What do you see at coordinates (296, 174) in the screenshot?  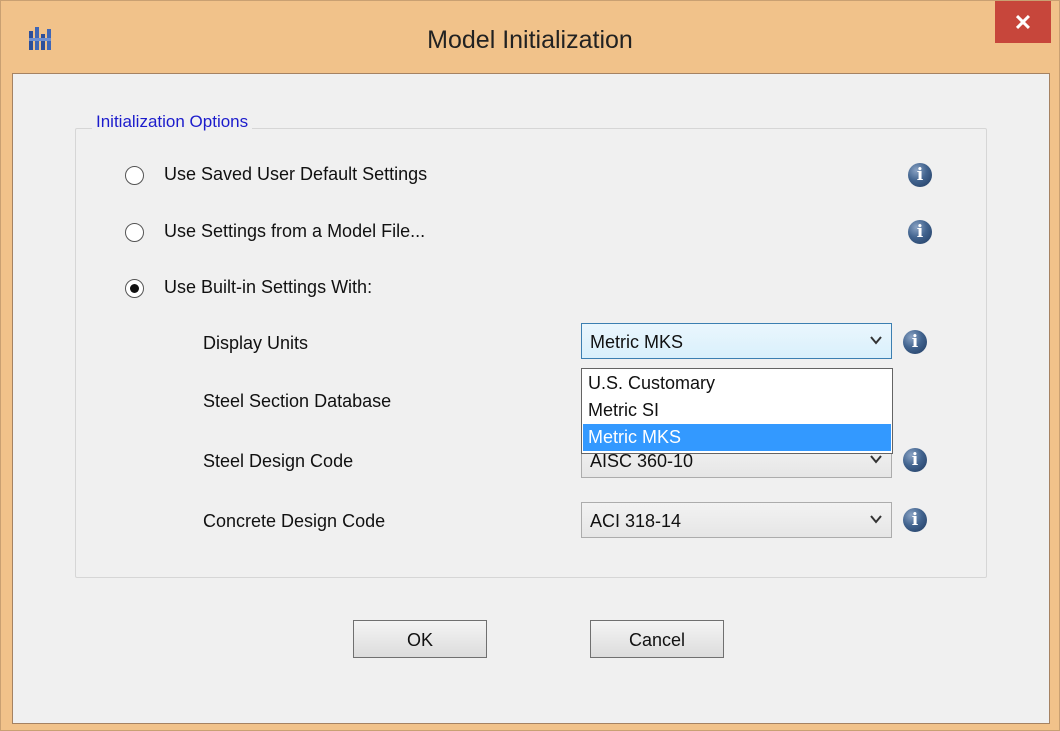 I see `radio-label: Use Saved User Default Settings` at bounding box center [296, 174].